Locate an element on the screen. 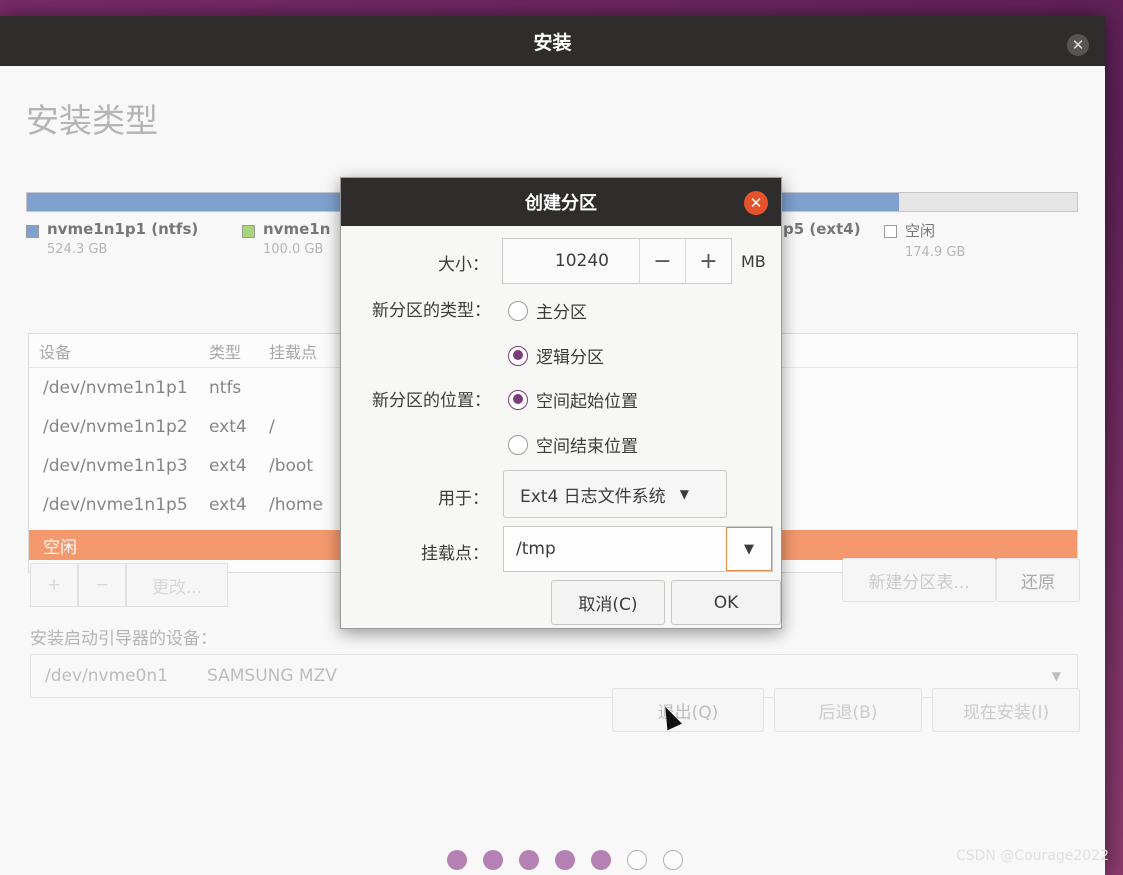 The height and width of the screenshot is (875, 1123). legend-item: nvme1n 100.0 GB is located at coordinates (286, 238).